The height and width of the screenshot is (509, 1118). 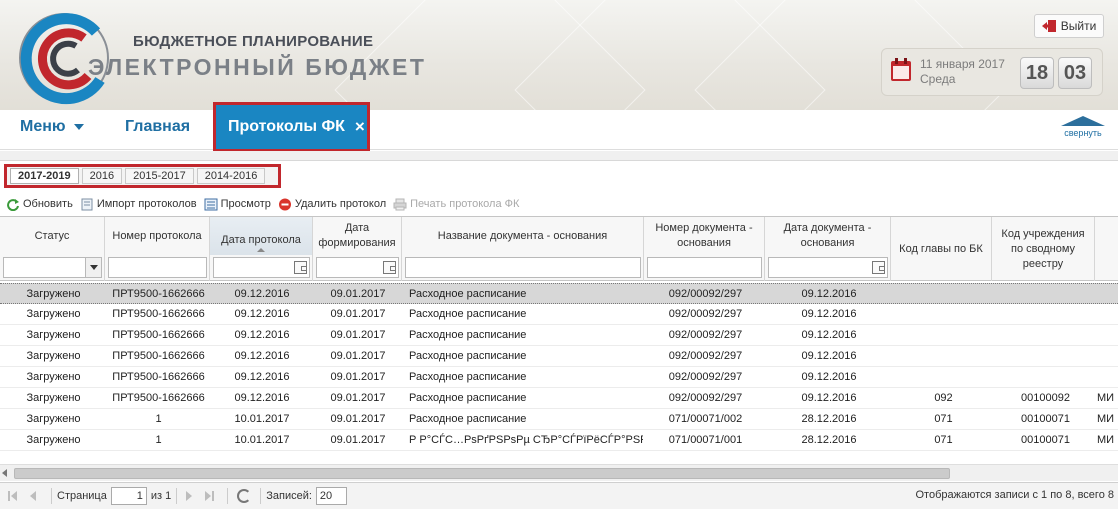 I want to click on column-extra, so click(x=1106, y=249).